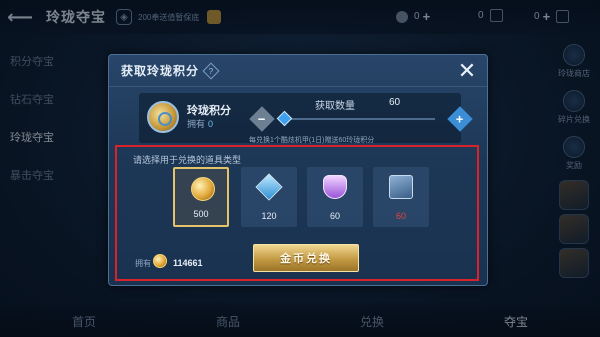 This screenshot has height=337, width=600. I want to click on quantity-label: 获取数量, so click(335, 106).